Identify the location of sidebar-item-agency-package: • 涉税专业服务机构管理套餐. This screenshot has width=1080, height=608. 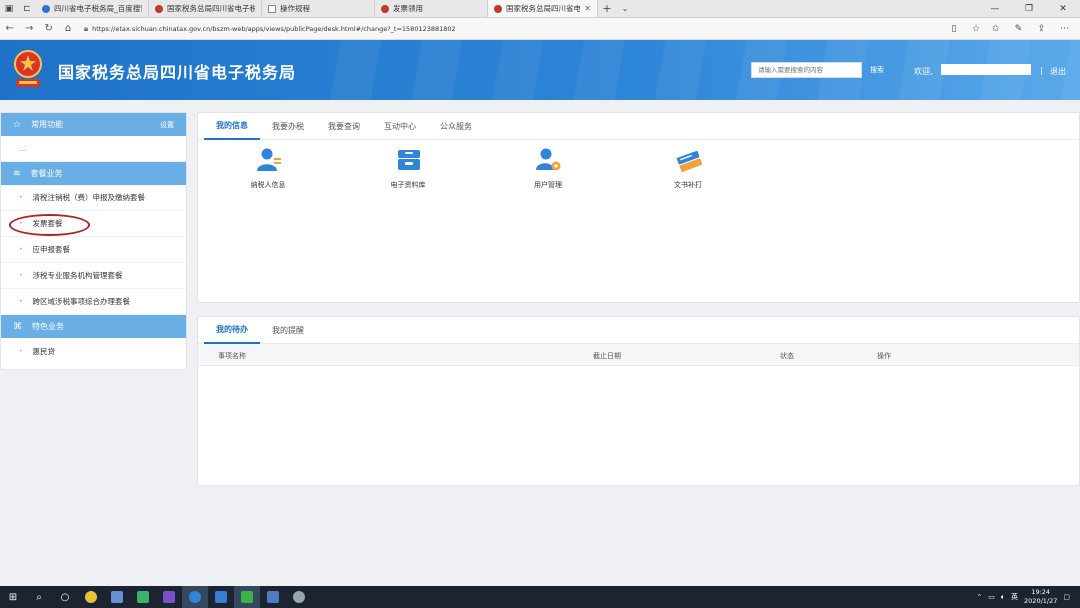
(93, 276).